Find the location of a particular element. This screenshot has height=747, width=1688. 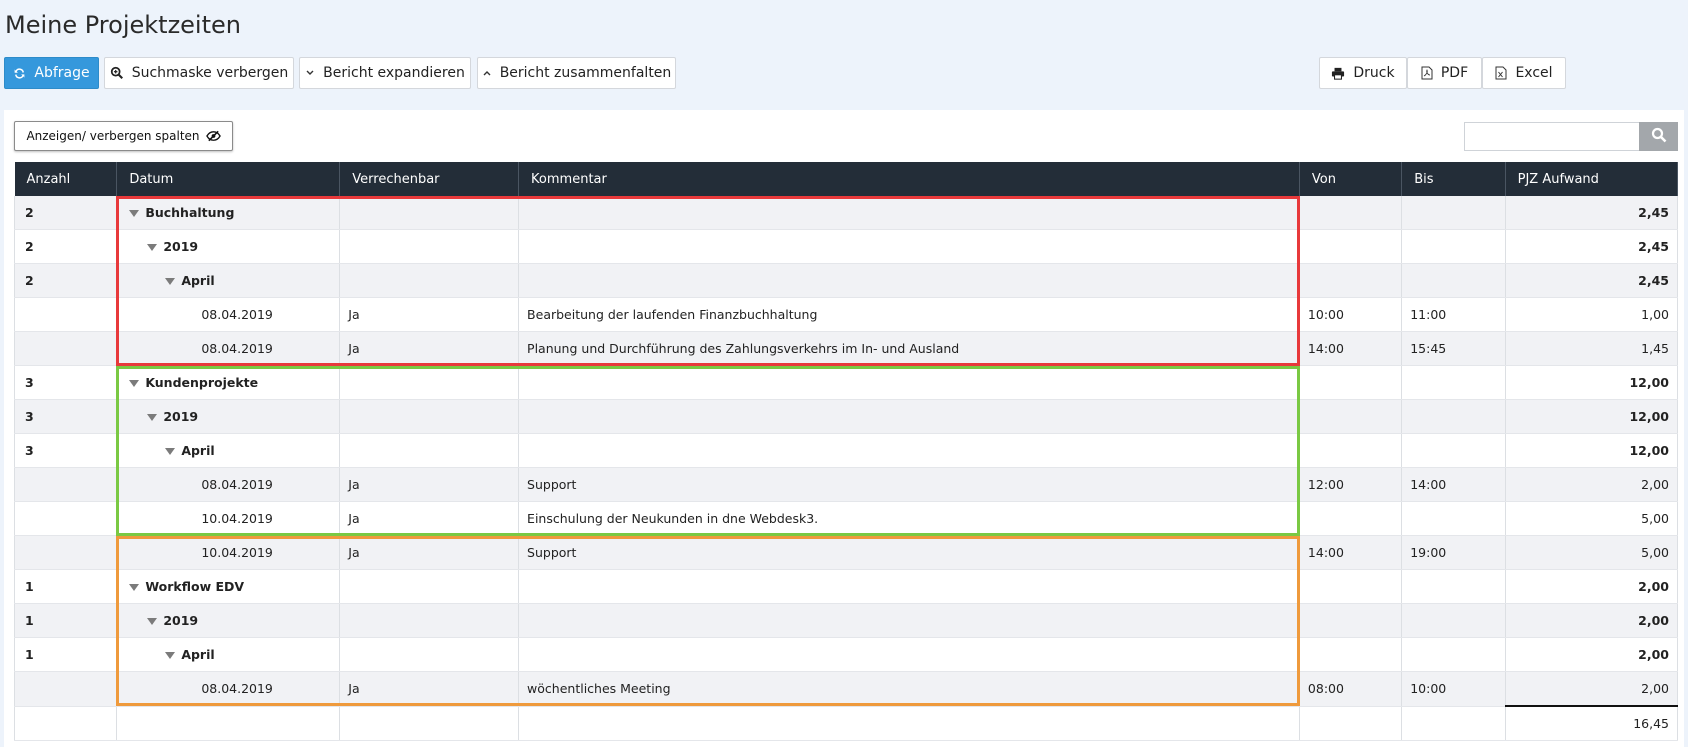

cell-von: 12:00 is located at coordinates (1351, 484).